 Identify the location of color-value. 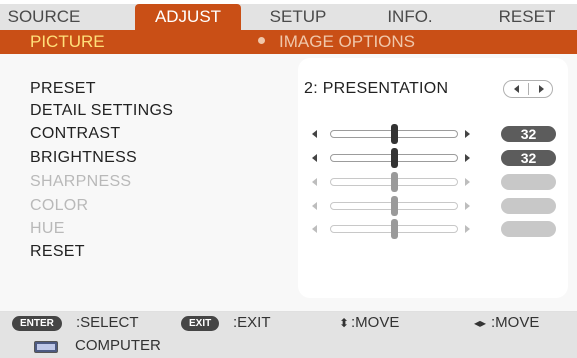
(528, 206).